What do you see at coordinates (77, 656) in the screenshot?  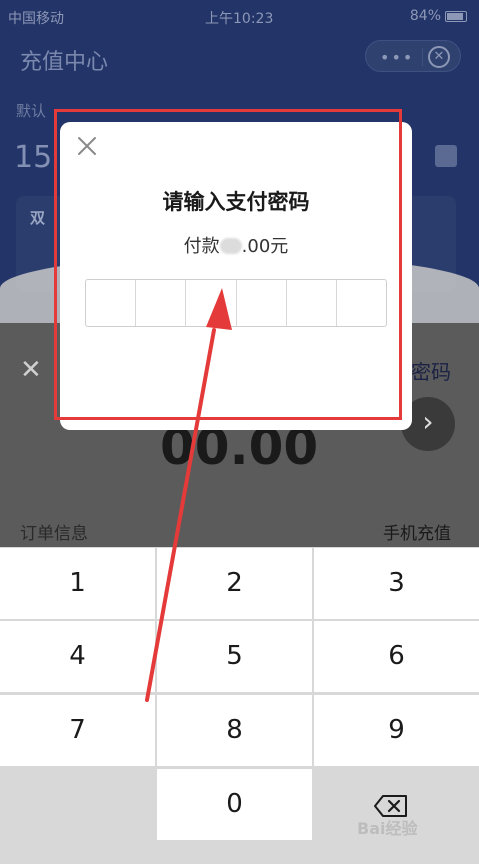 I see `key-4: 4` at bounding box center [77, 656].